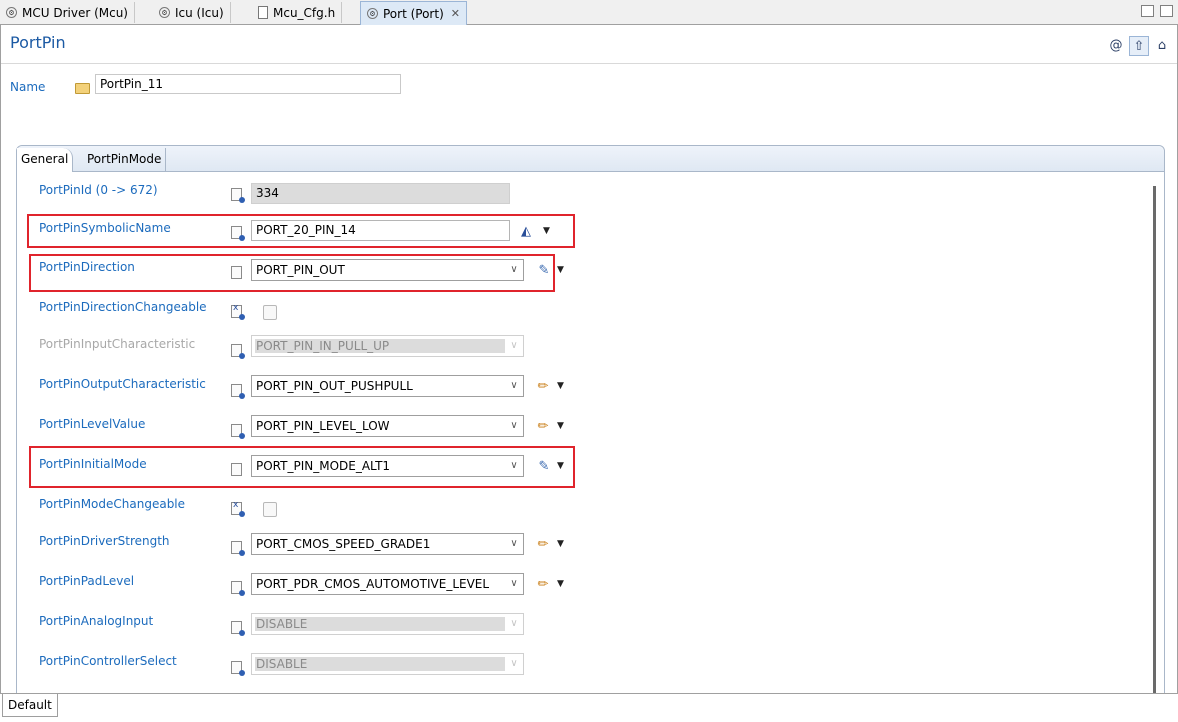 The width and height of the screenshot is (1178, 722). What do you see at coordinates (282, 624) in the screenshot?
I see `portpinanaloginput-value: DISABLE` at bounding box center [282, 624].